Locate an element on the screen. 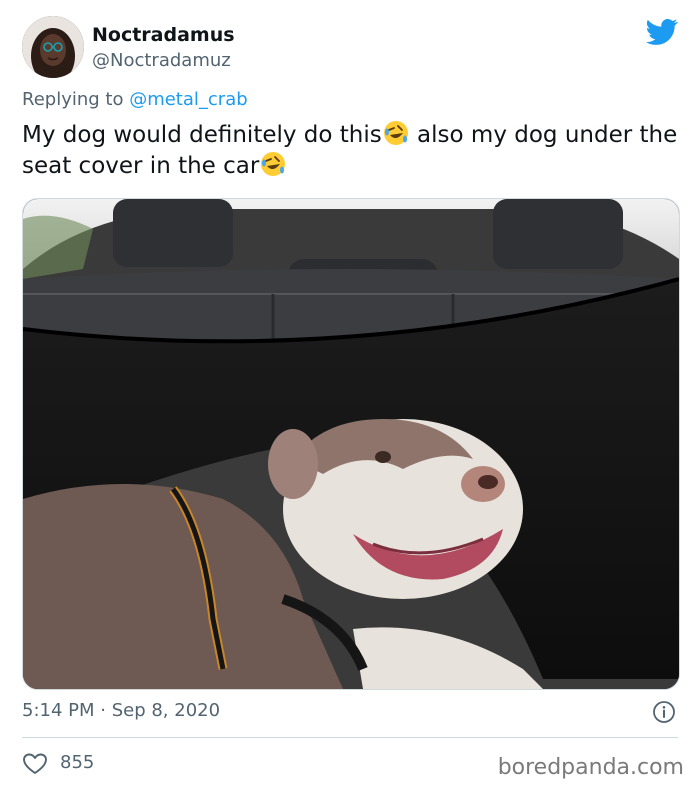 The width and height of the screenshot is (700, 790). replying-to-line: Replying to @metal_crab is located at coordinates (135, 99).